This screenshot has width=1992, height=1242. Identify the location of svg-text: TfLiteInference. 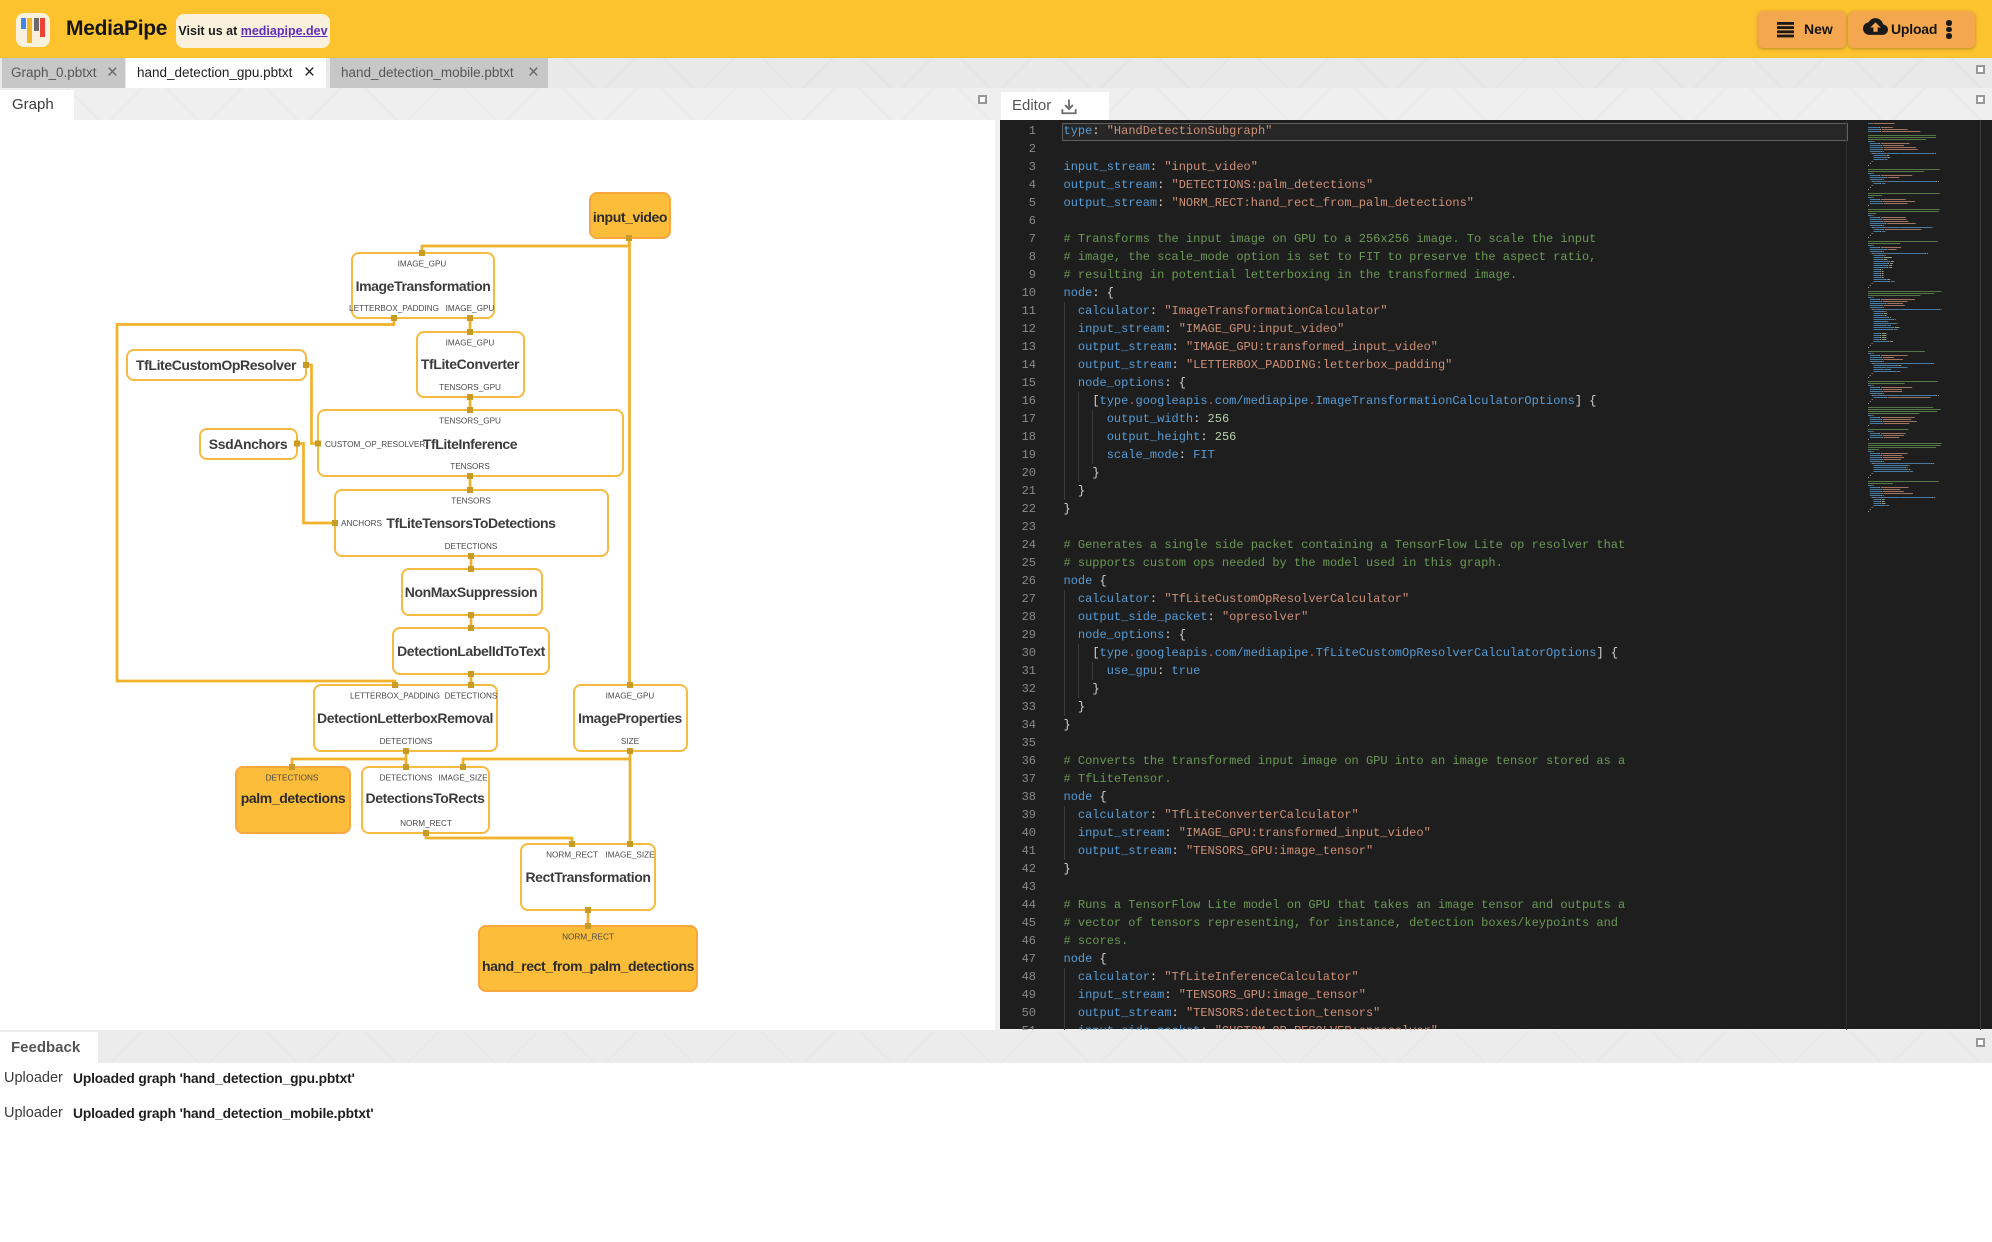
(470, 444).